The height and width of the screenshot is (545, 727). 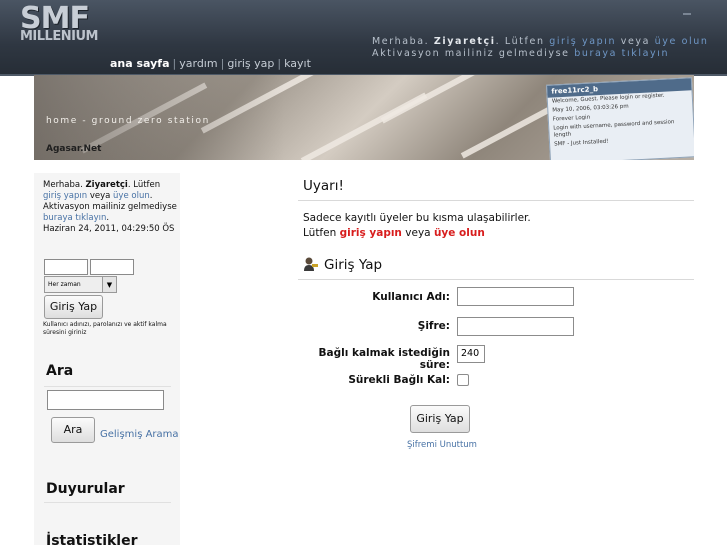 I want to click on header-register-link: üye olun, so click(x=682, y=41).